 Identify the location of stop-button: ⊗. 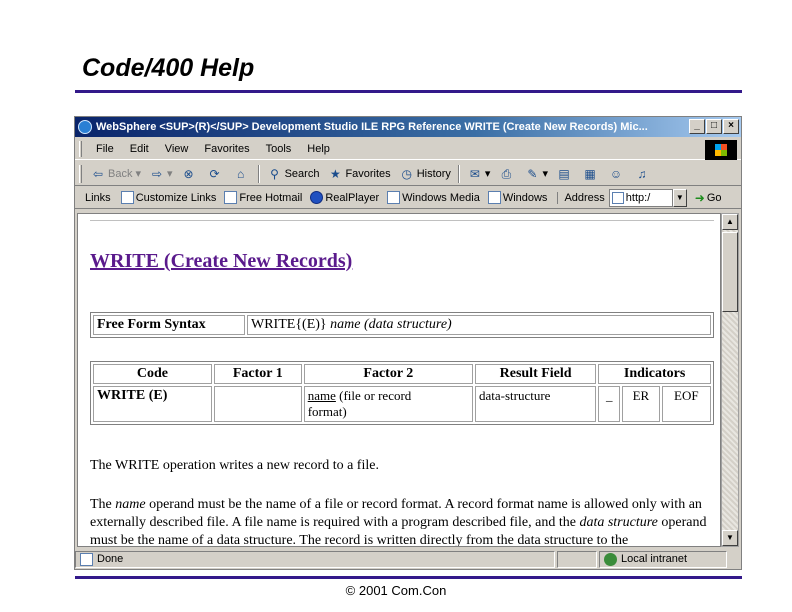
(190, 174).